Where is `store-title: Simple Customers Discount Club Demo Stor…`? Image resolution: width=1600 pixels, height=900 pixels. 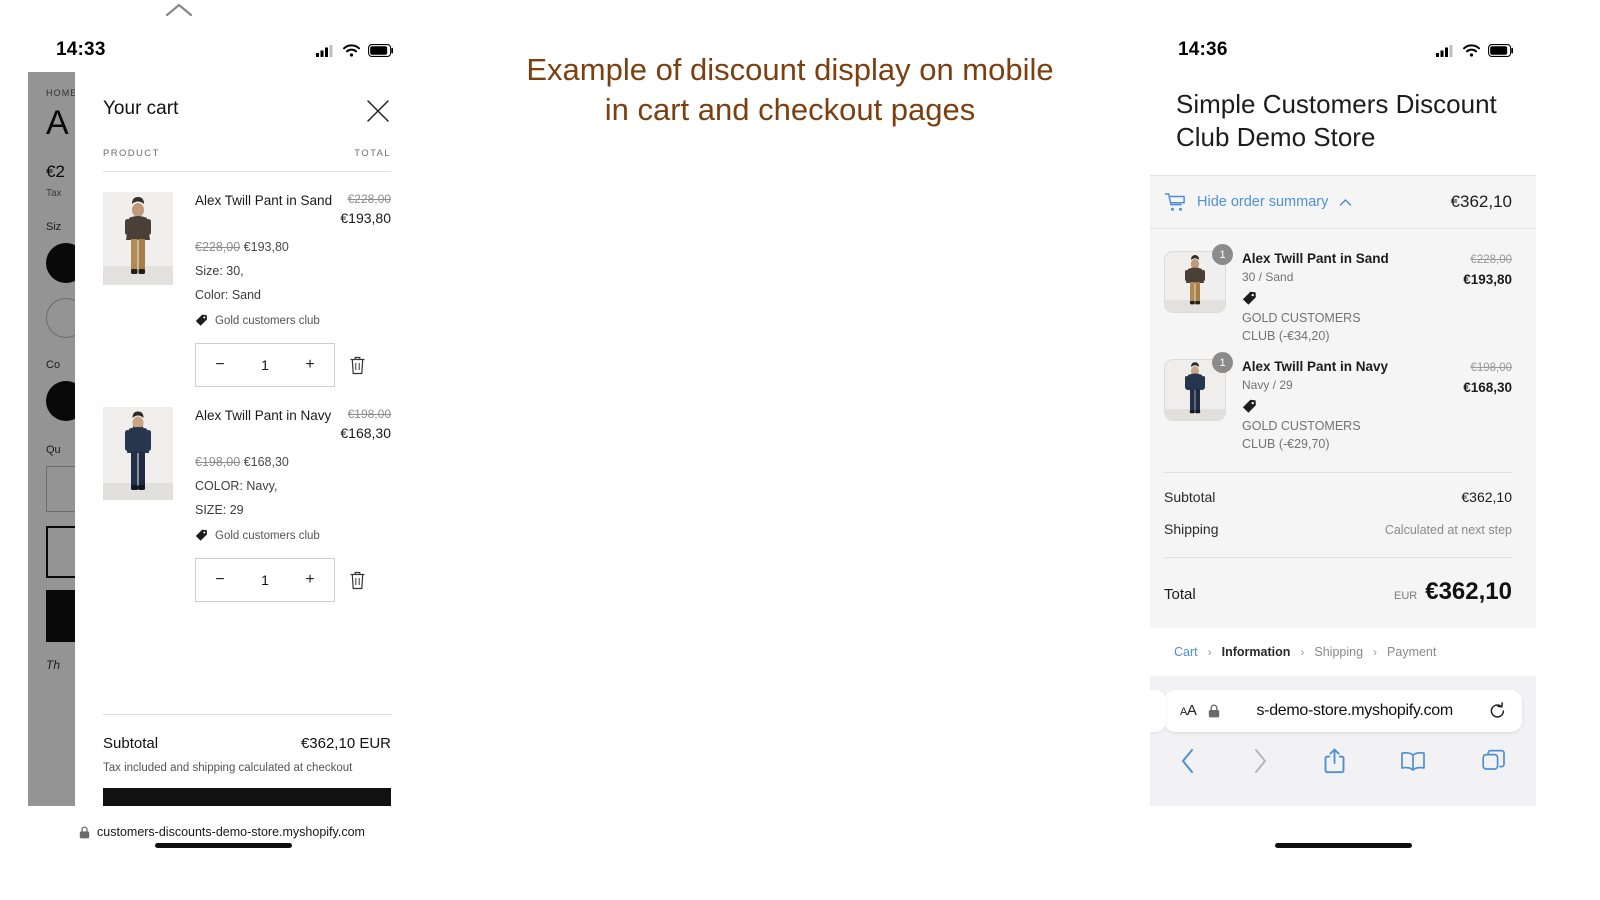
store-title: Simple Customers Discount Club Demo Stor… is located at coordinates (1336, 120).